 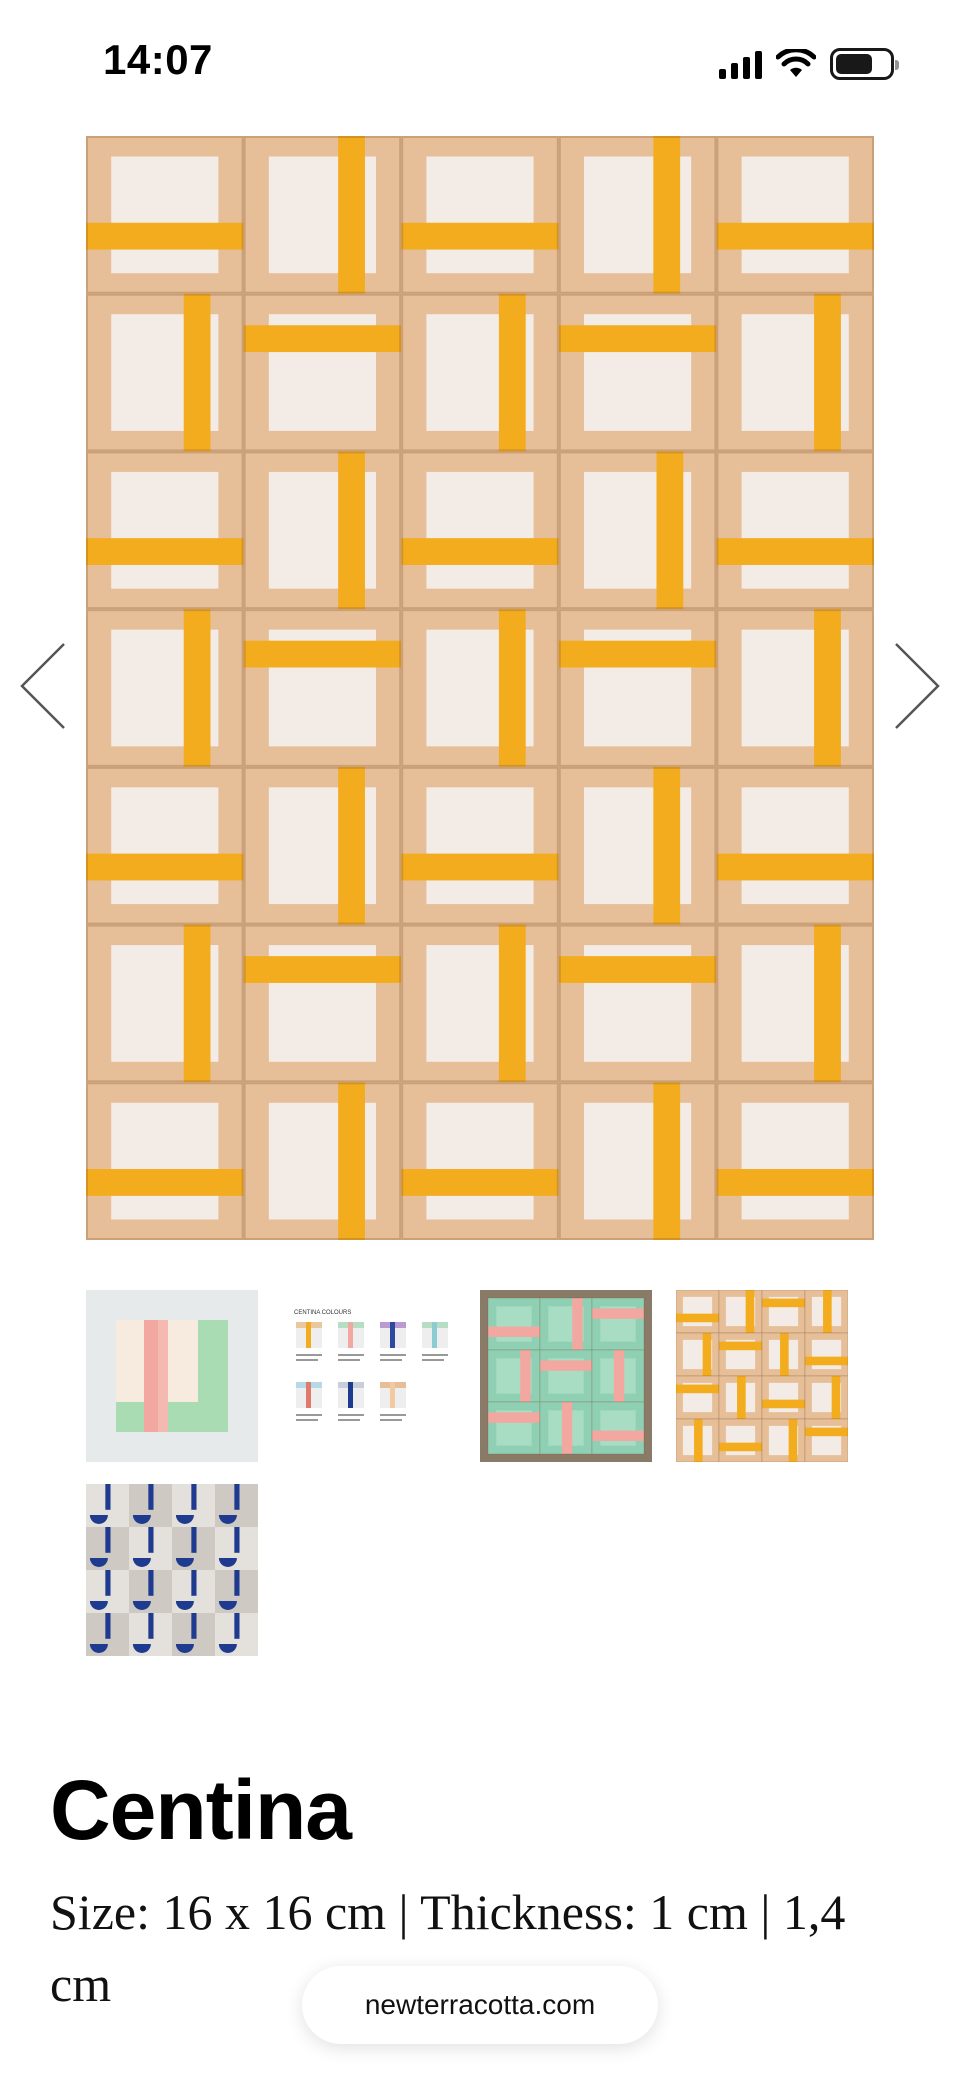 I want to click on thumbnail-green-pink-tiles, so click(x=566, y=1376).